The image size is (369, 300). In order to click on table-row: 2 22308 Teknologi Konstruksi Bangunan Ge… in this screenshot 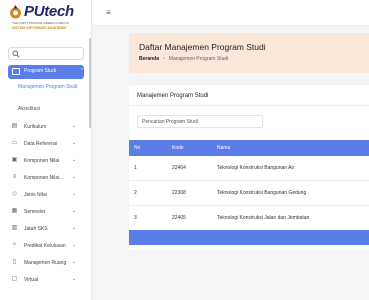, I will do `click(249, 193)`.